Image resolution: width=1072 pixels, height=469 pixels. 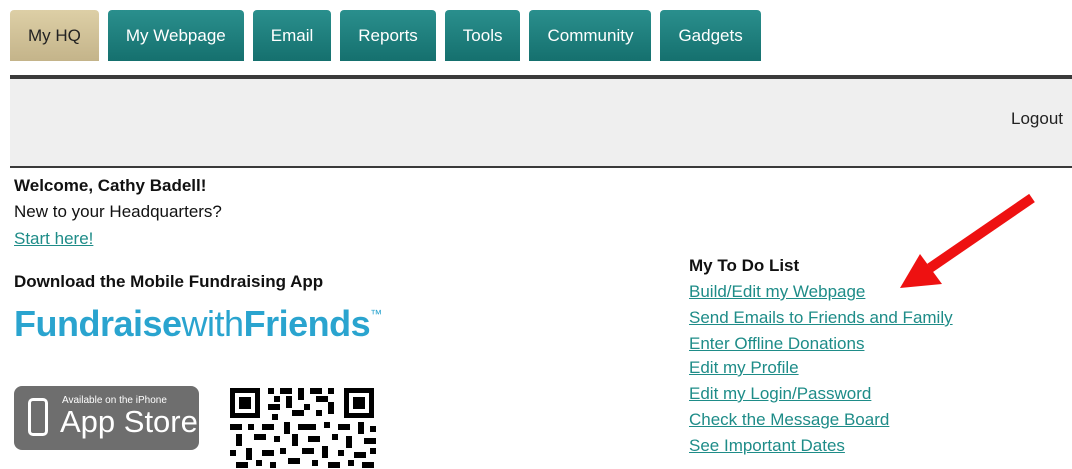 What do you see at coordinates (292, 35) in the screenshot?
I see `tab-email: Email` at bounding box center [292, 35].